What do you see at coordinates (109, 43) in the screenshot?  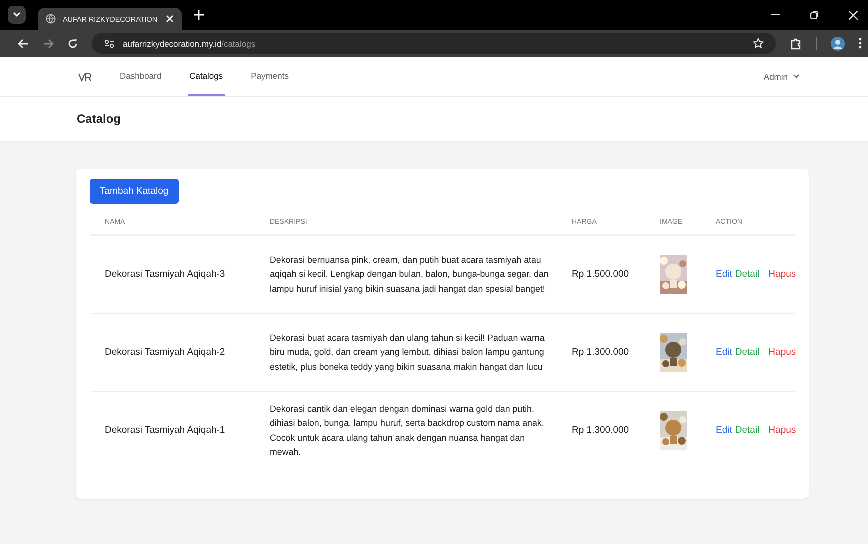 I see `site-settings-icon` at bounding box center [109, 43].